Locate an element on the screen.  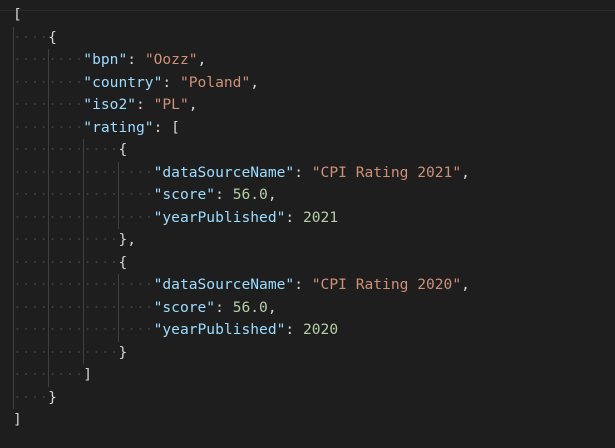
json-string: "CPI Rating 2021" is located at coordinates (386, 172).